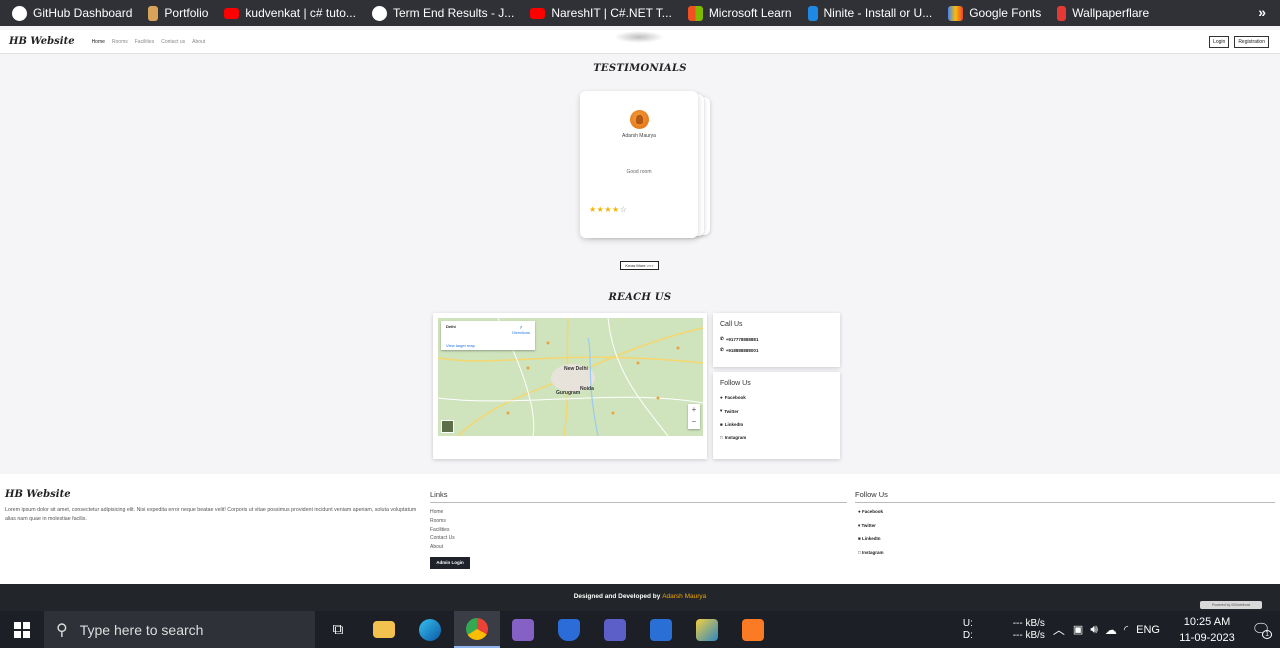 The width and height of the screenshot is (1280, 648). I want to click on social-link-instagram: □ Instagram, so click(776, 437).